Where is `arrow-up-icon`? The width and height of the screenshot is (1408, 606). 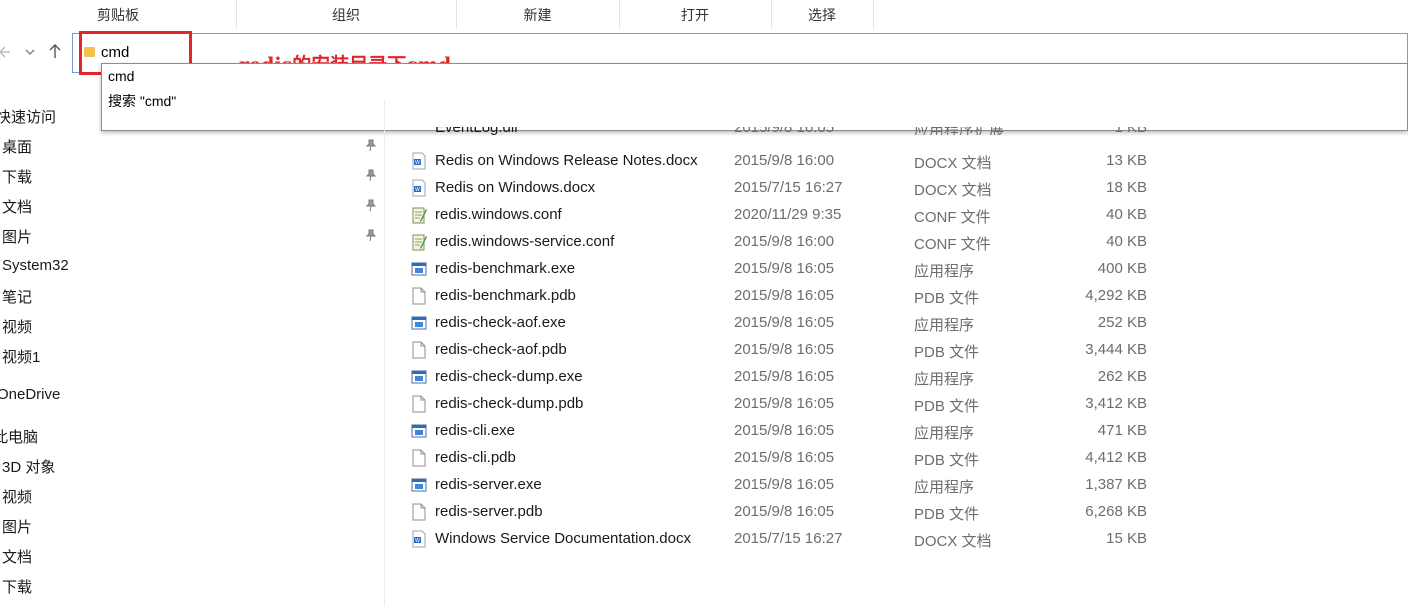
arrow-up-icon is located at coordinates (55, 51).